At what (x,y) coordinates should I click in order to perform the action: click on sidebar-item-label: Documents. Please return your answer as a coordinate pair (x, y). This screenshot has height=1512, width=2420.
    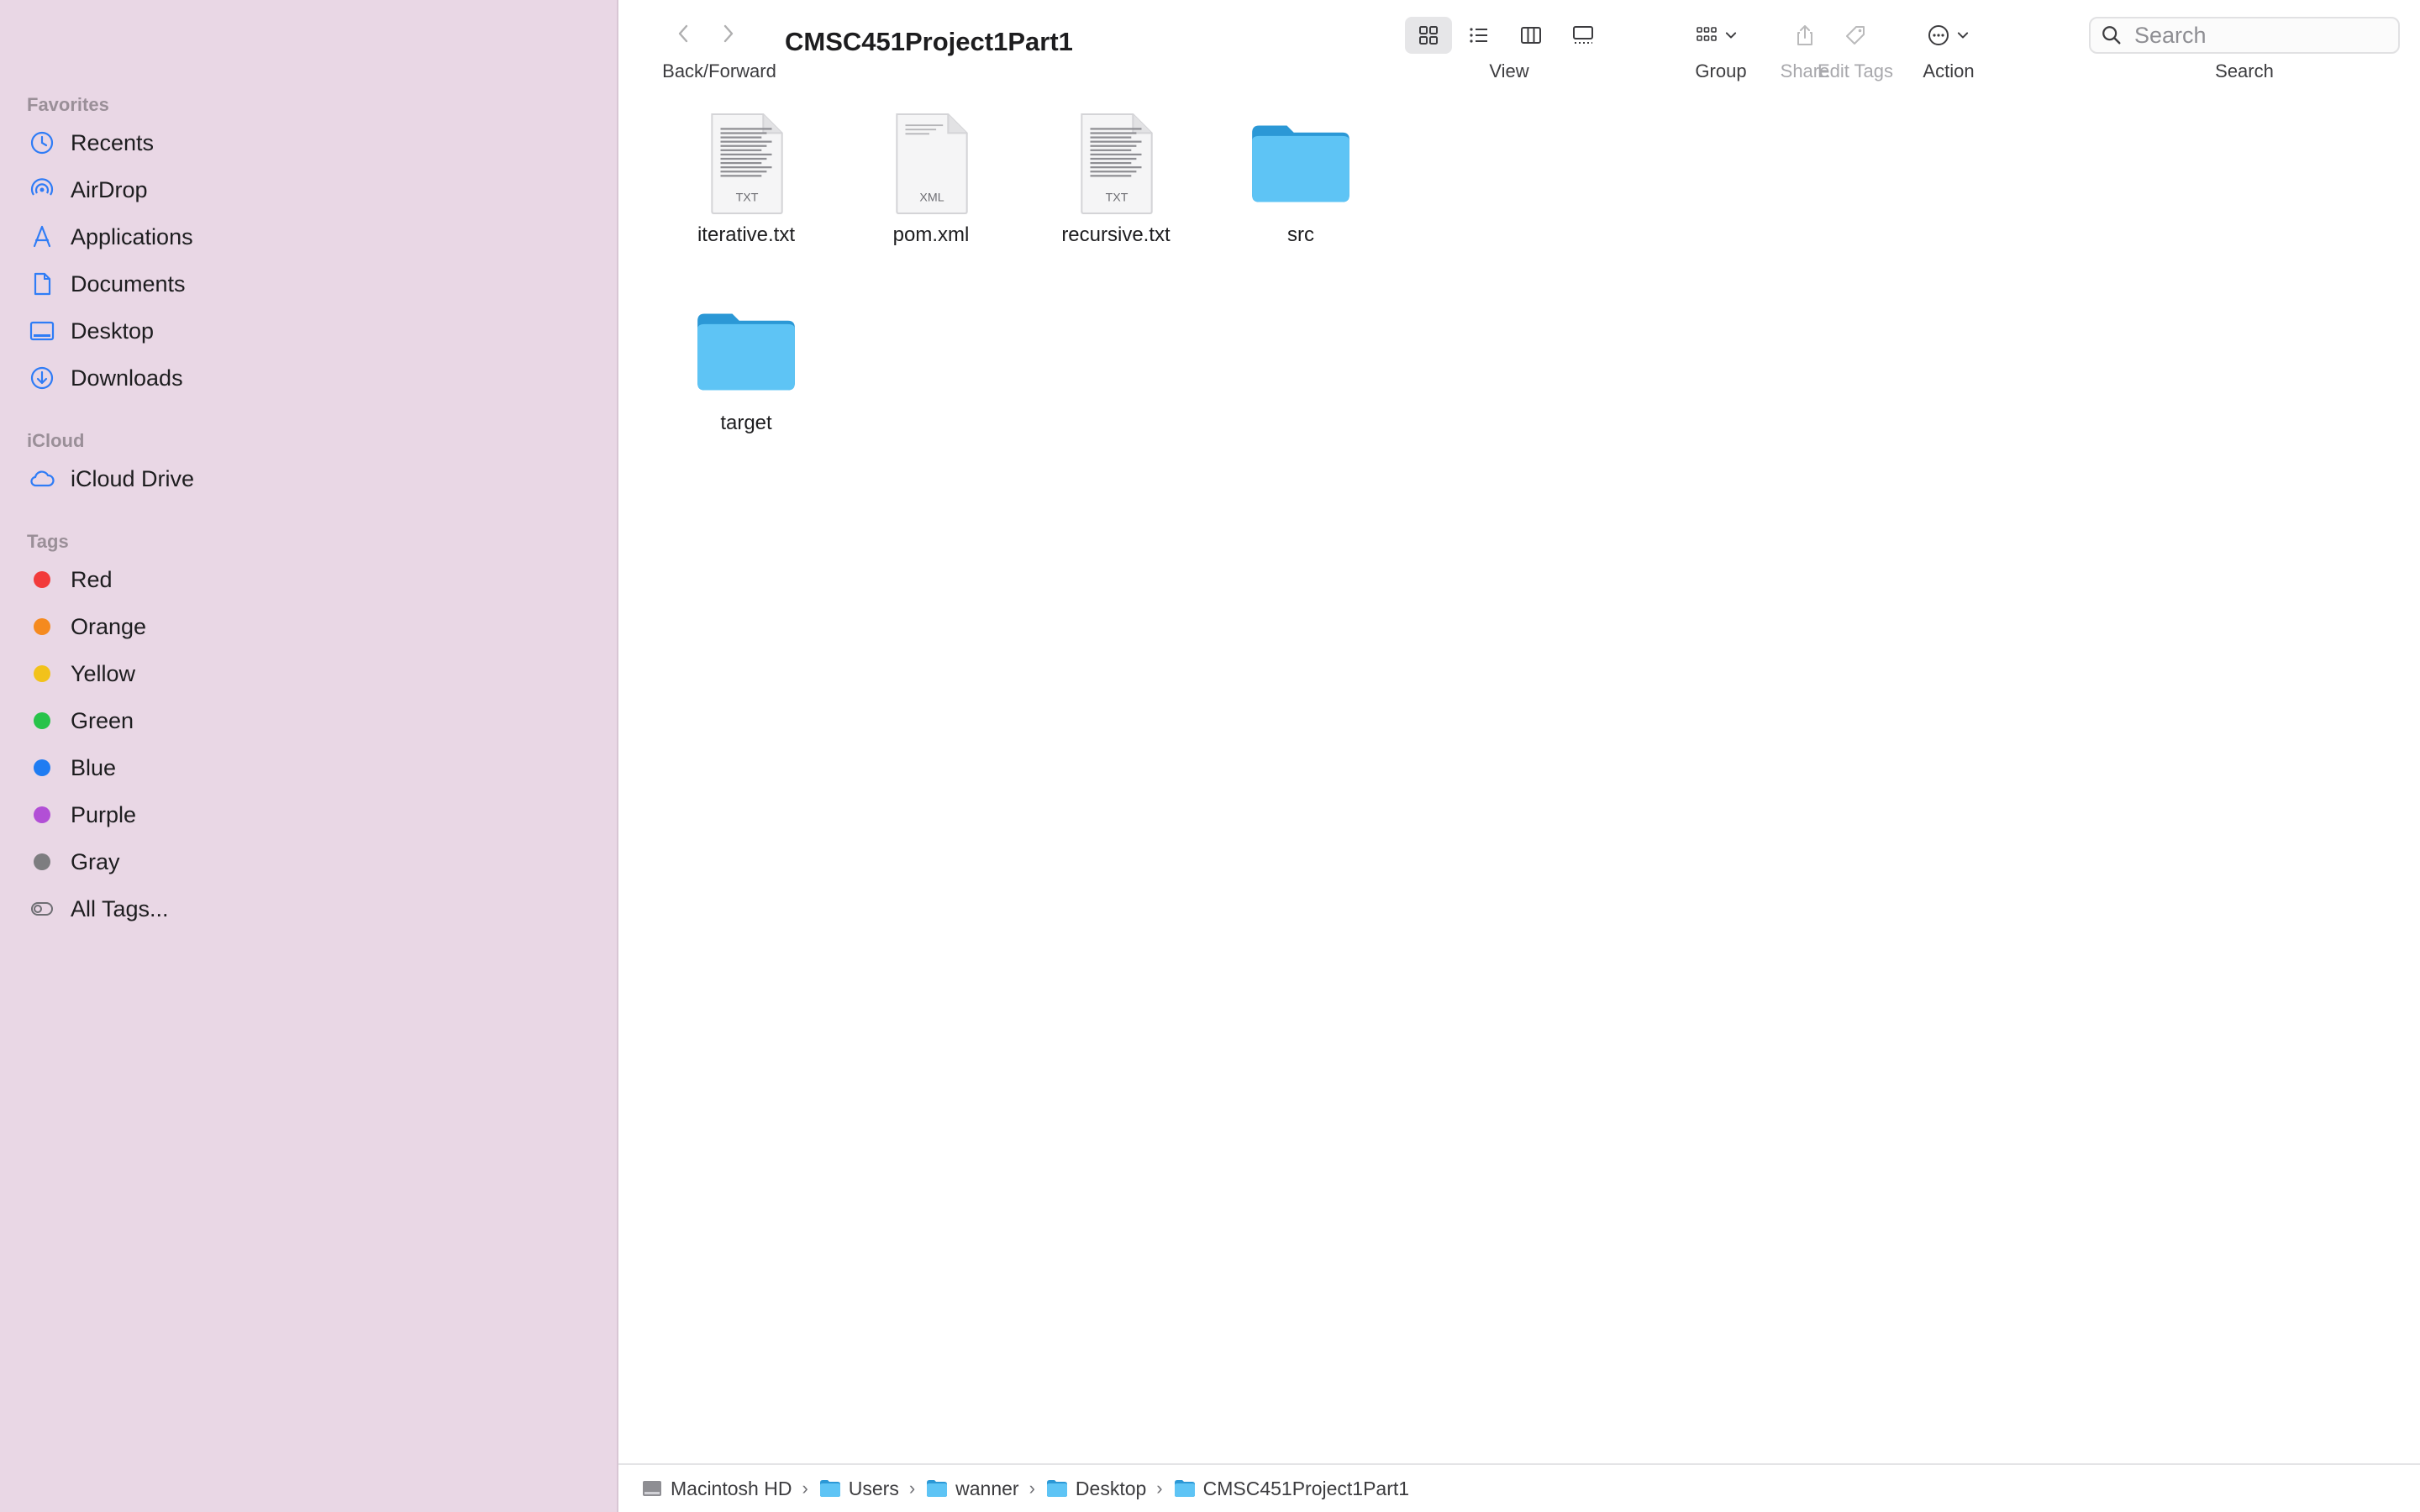
    Looking at the image, I should click on (128, 283).